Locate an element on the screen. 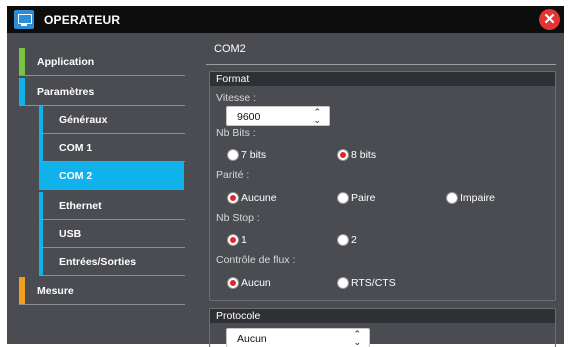 Image resolution: width=568 pixels, height=347 pixels. protocole-select: Aucun ⌃ ⌄ is located at coordinates (298, 337).